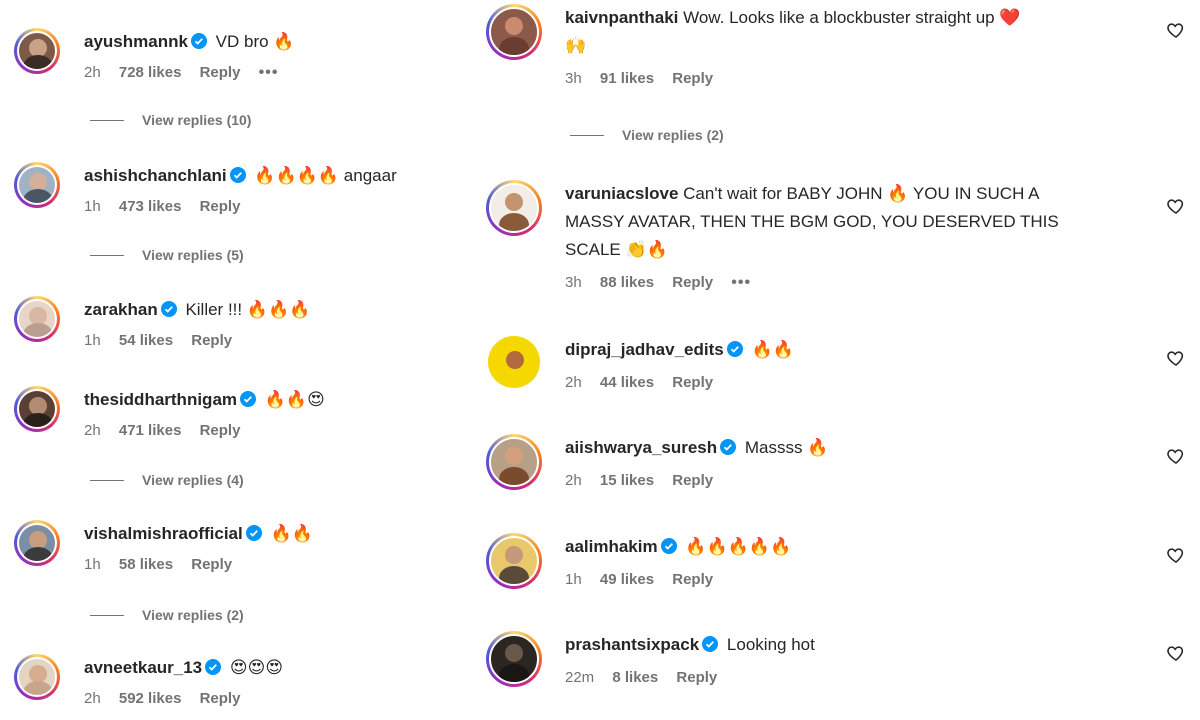 This screenshot has width=1200, height=720. What do you see at coordinates (167, 480) in the screenshot?
I see `view-replies-button: View replies (4)` at bounding box center [167, 480].